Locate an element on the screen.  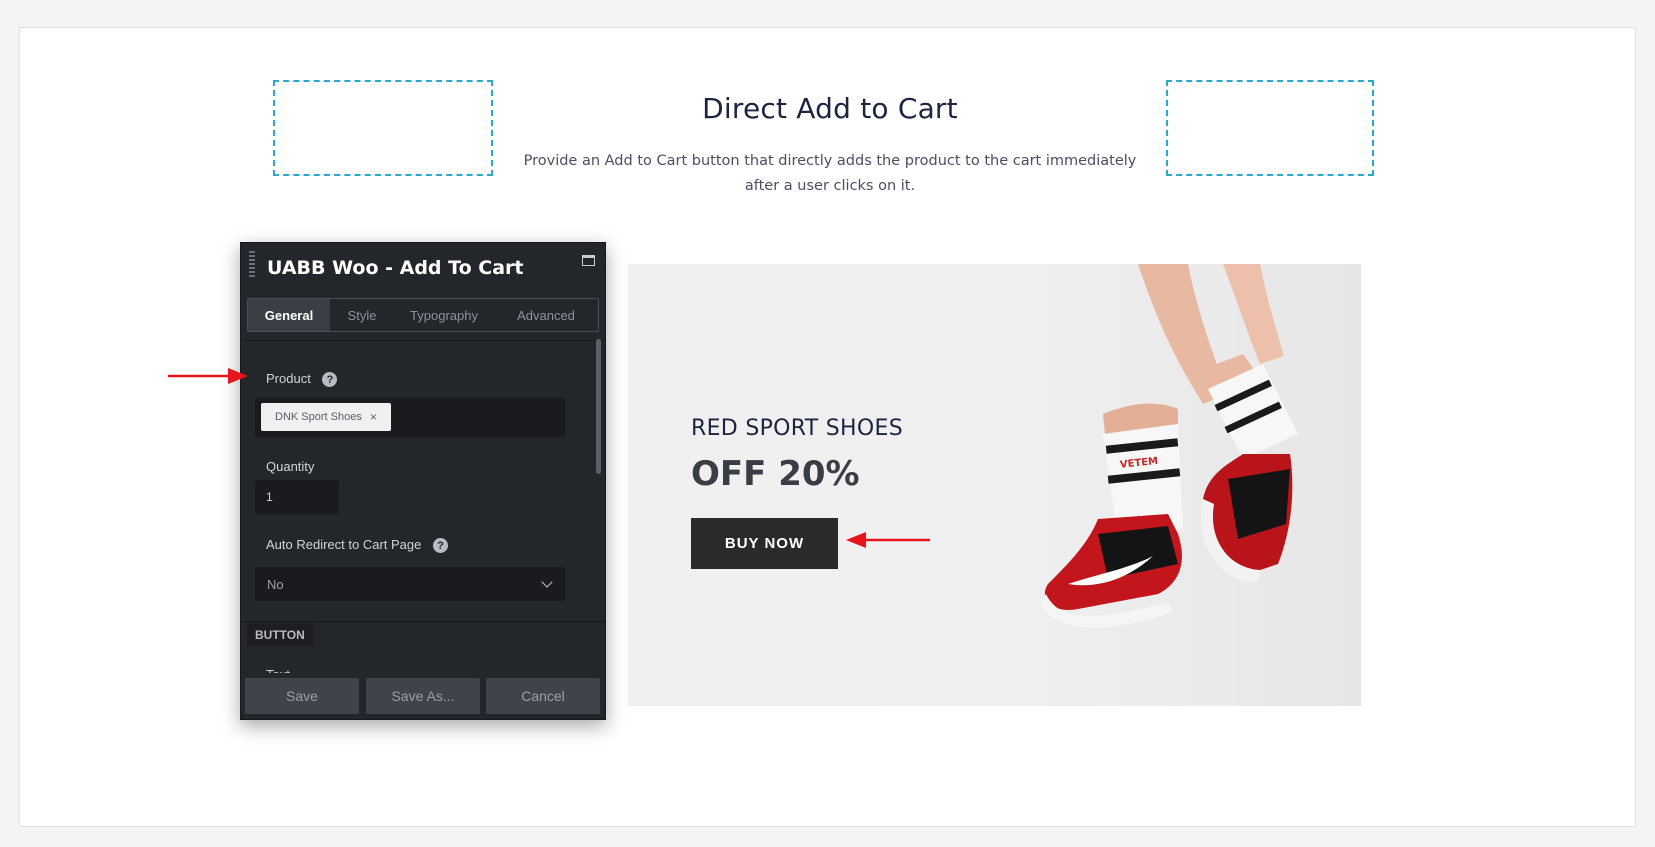
save-button: Save is located at coordinates (302, 696).